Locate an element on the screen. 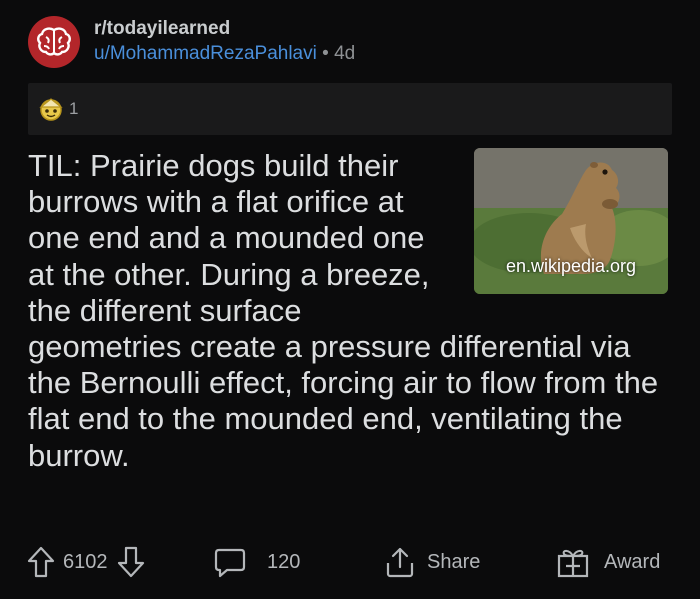  vote-score: 6102 is located at coordinates (85, 561).